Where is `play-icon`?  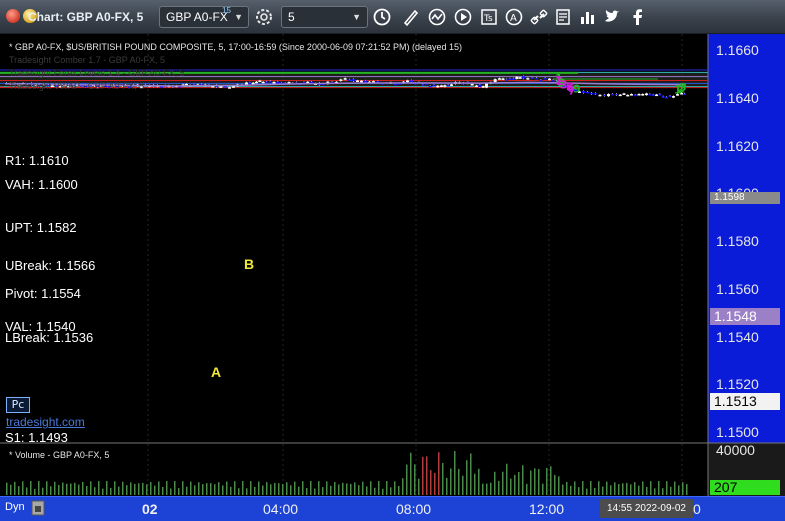
play-icon is located at coordinates (463, 17).